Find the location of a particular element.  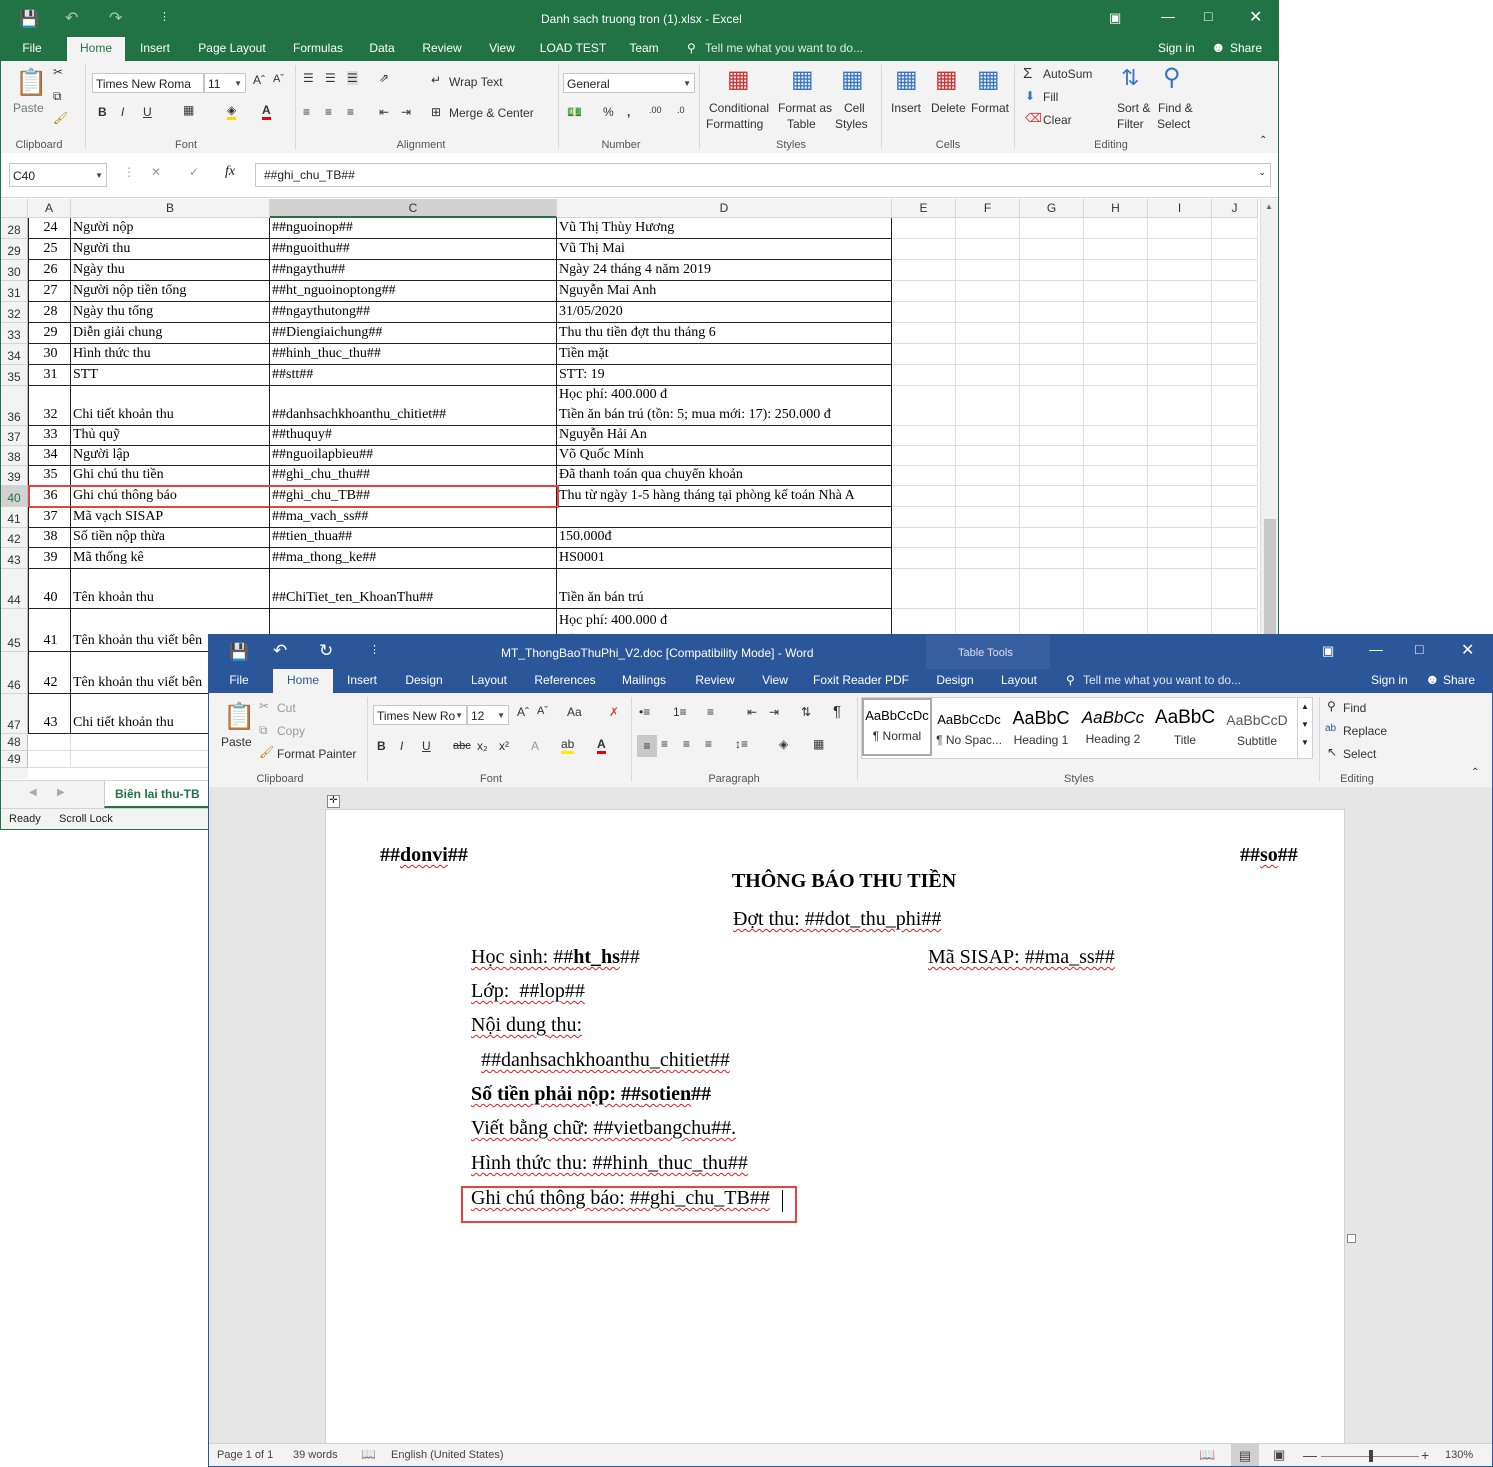

undo-icon: ↶ is located at coordinates (71, 18).